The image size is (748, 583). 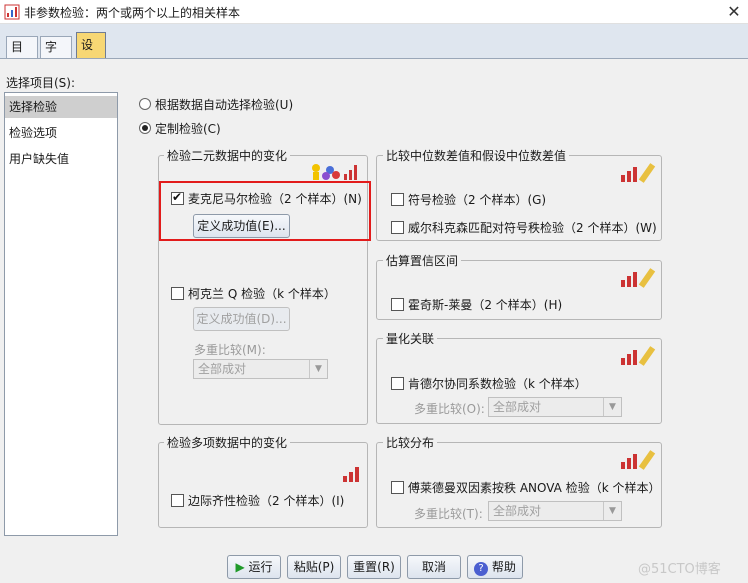 What do you see at coordinates (188, 129) in the screenshot?
I see `custom-tests-label: 定制检验(C)` at bounding box center [188, 129].